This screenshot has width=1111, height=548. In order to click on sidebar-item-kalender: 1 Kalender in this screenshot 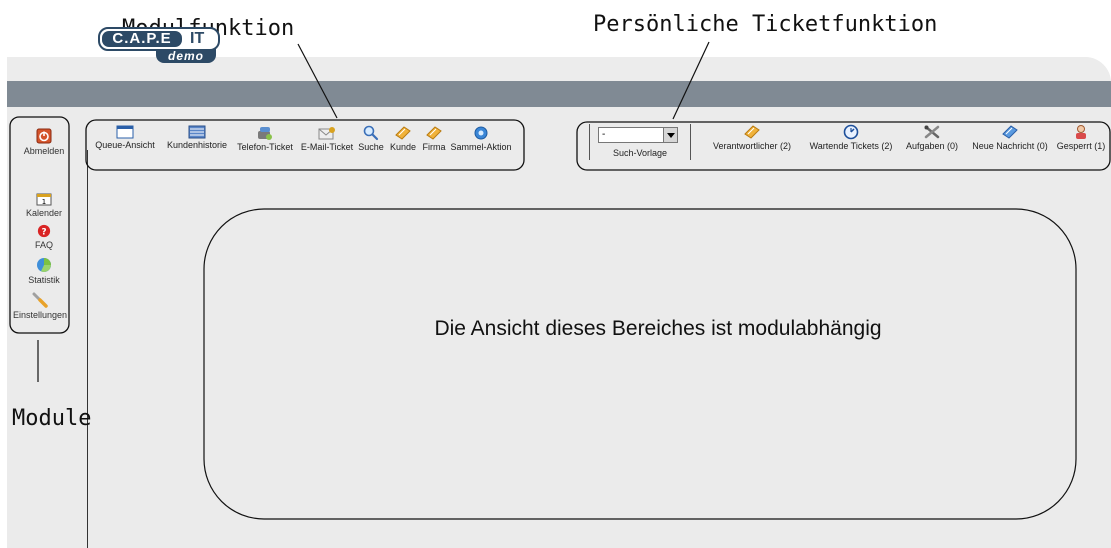, I will do `click(44, 205)`.